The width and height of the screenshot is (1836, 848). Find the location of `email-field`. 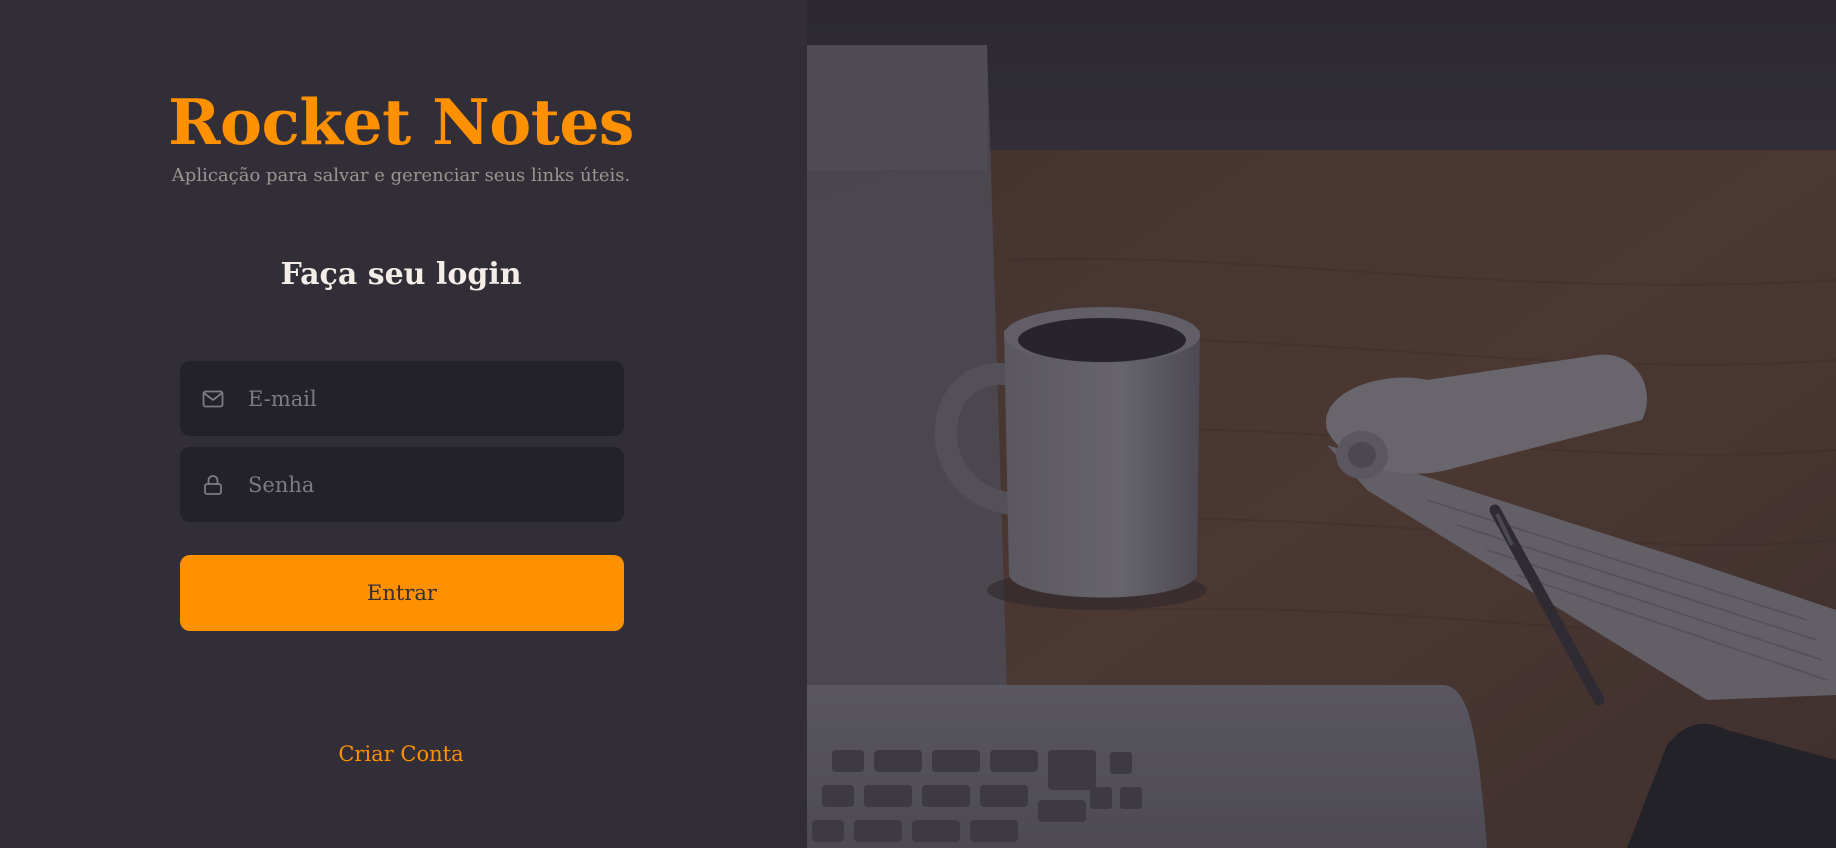

email-field is located at coordinates (402, 398).